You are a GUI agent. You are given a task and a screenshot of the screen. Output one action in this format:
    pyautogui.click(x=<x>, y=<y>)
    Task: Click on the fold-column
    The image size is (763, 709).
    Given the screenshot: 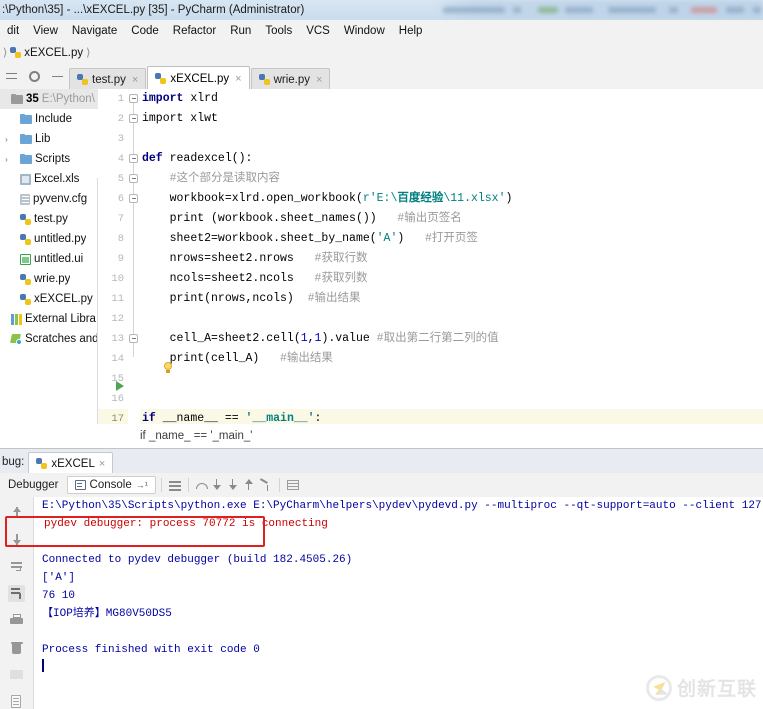 What is the action you would take?
    pyautogui.click(x=134, y=256)
    